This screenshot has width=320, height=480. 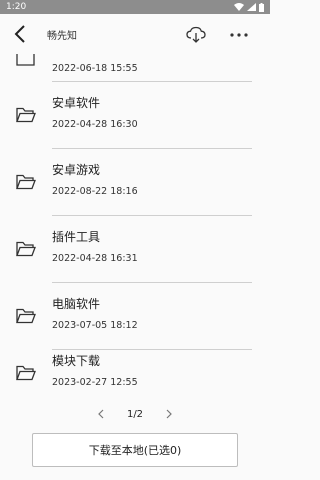 I want to click on next-page-button, so click(x=169, y=414).